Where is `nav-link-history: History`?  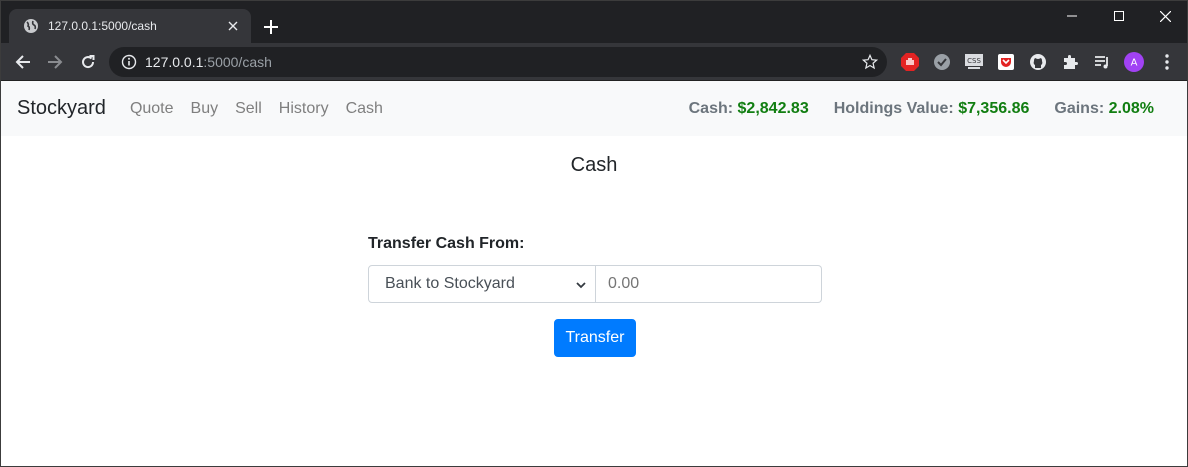
nav-link-history: History is located at coordinates (304, 109).